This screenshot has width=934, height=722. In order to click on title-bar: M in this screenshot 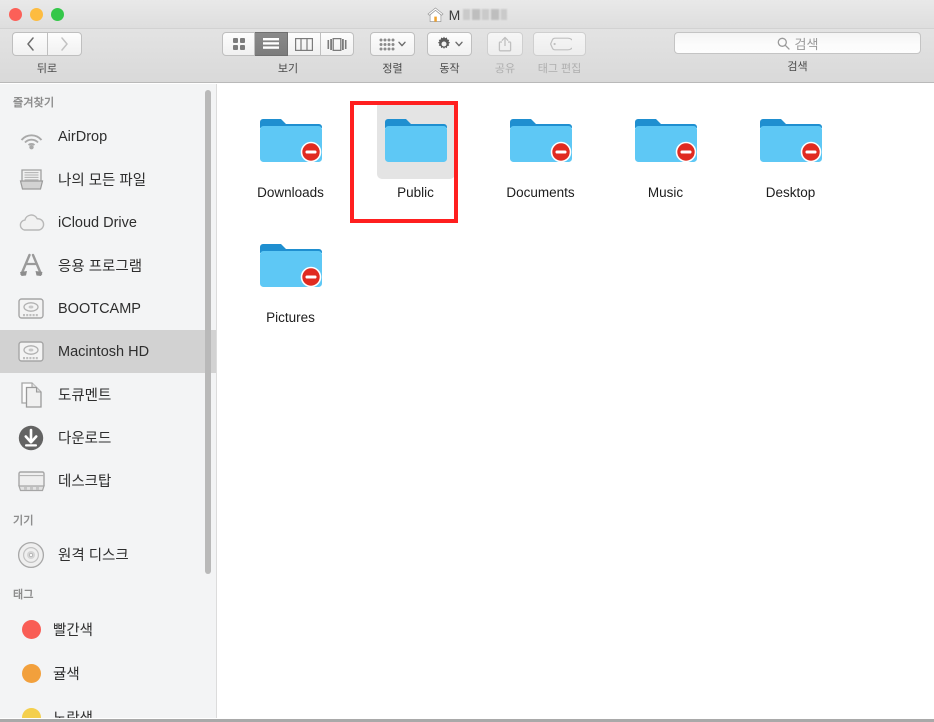, I will do `click(467, 14)`.